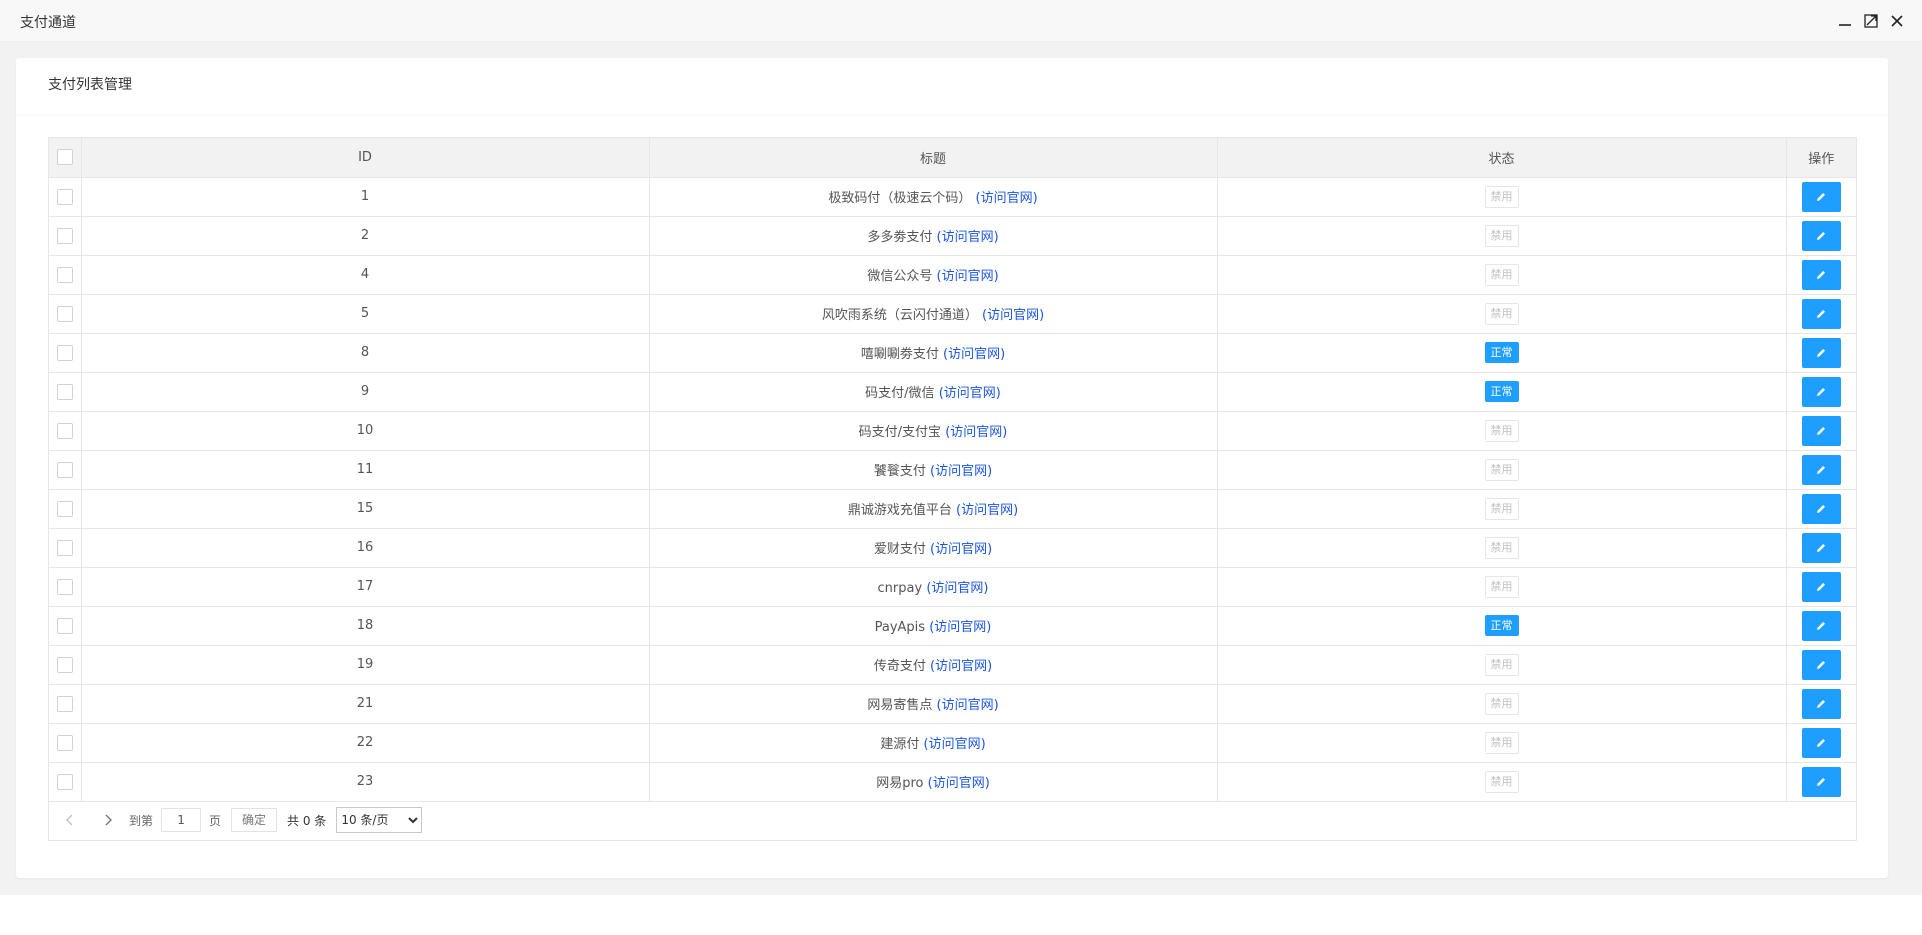 The height and width of the screenshot is (935, 1922). Describe the element at coordinates (1502, 158) in the screenshot. I see `column-header-status: 状态` at that location.